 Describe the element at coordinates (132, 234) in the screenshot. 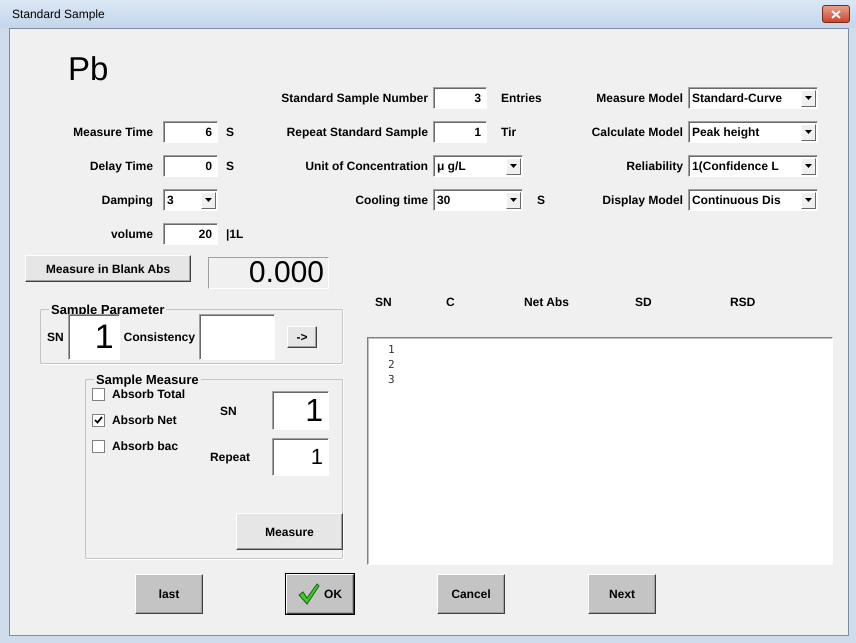

I see `field-label: volume` at that location.